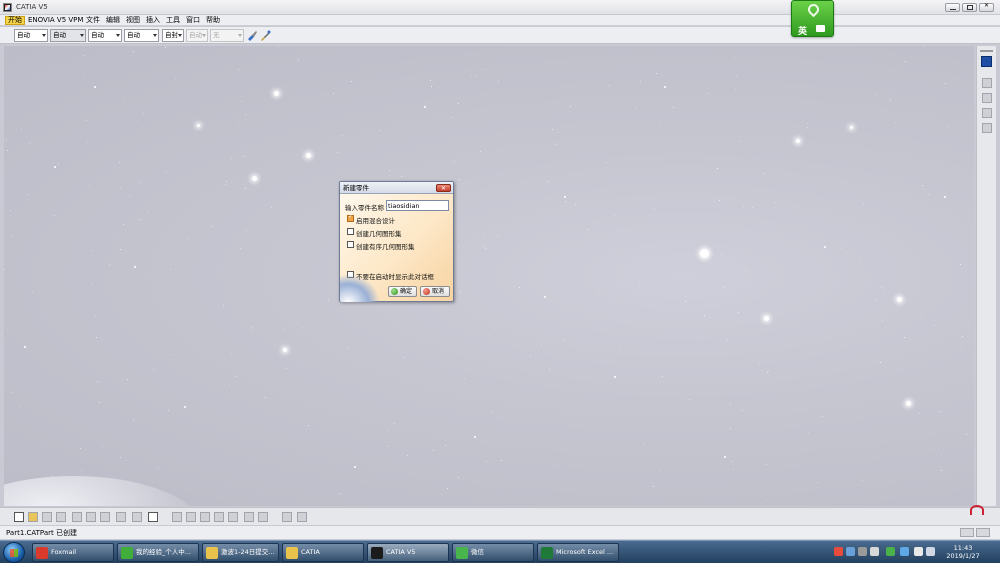 This screenshot has width=1000, height=563. Describe the element at coordinates (197, 35) in the screenshot. I see `render-style-select: 自动` at that location.